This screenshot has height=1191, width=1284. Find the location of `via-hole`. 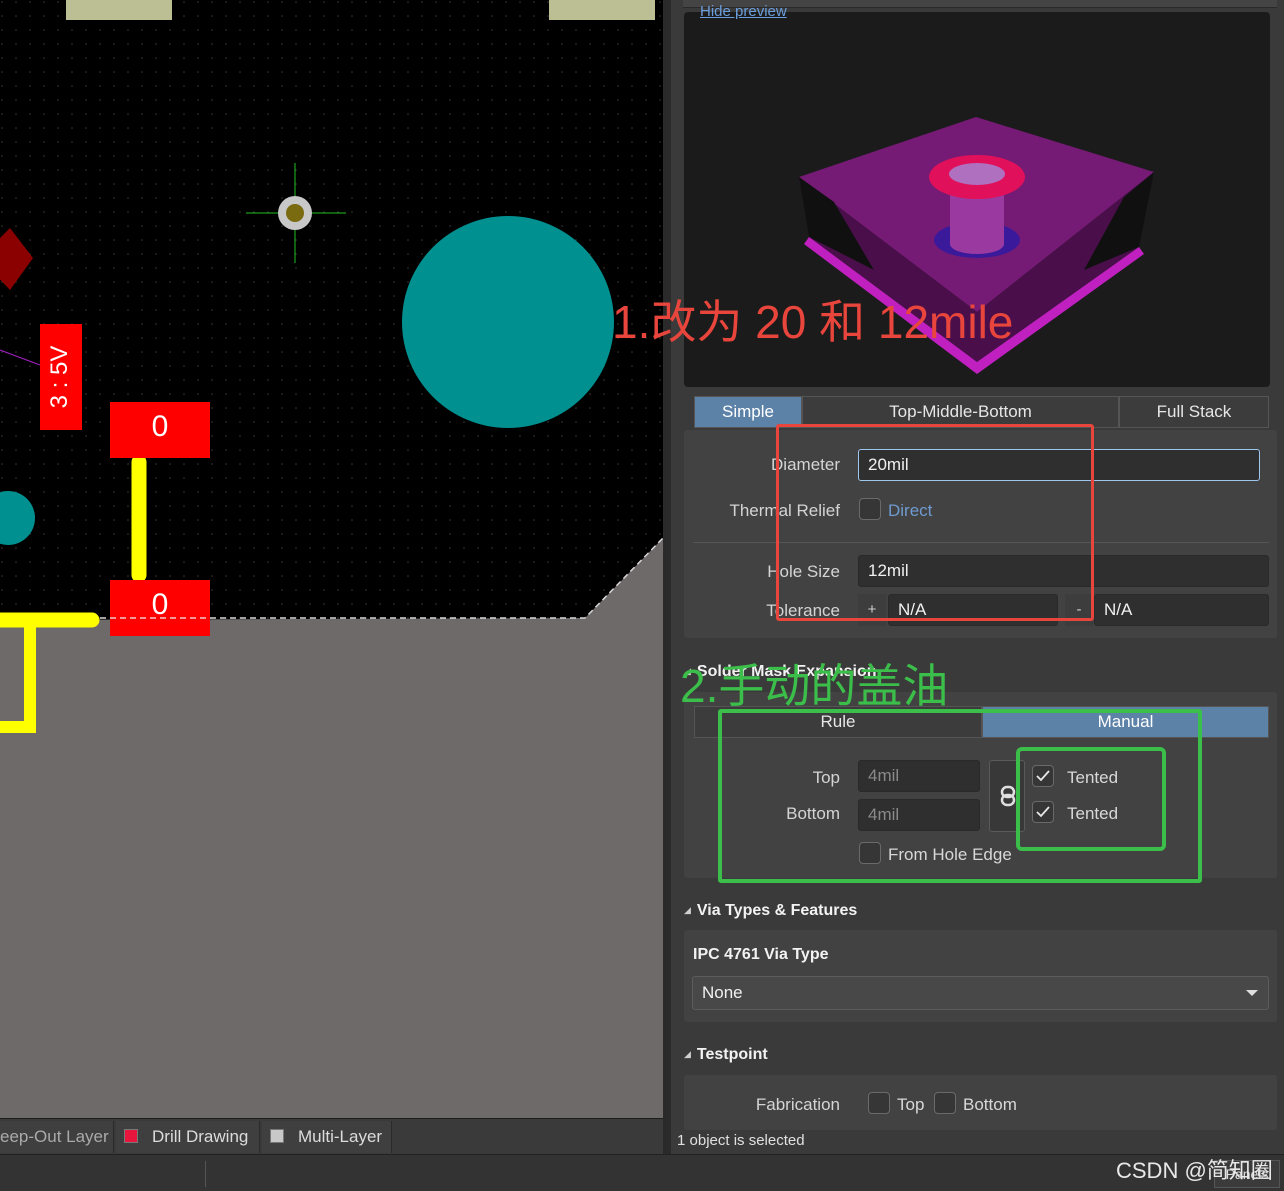

via-hole is located at coordinates (295, 213).